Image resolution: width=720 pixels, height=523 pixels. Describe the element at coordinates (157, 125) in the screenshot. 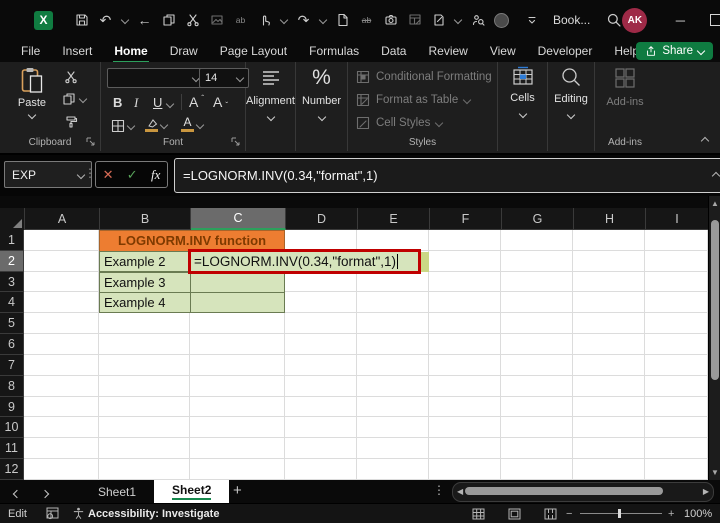

I see `fill-color-button` at that location.